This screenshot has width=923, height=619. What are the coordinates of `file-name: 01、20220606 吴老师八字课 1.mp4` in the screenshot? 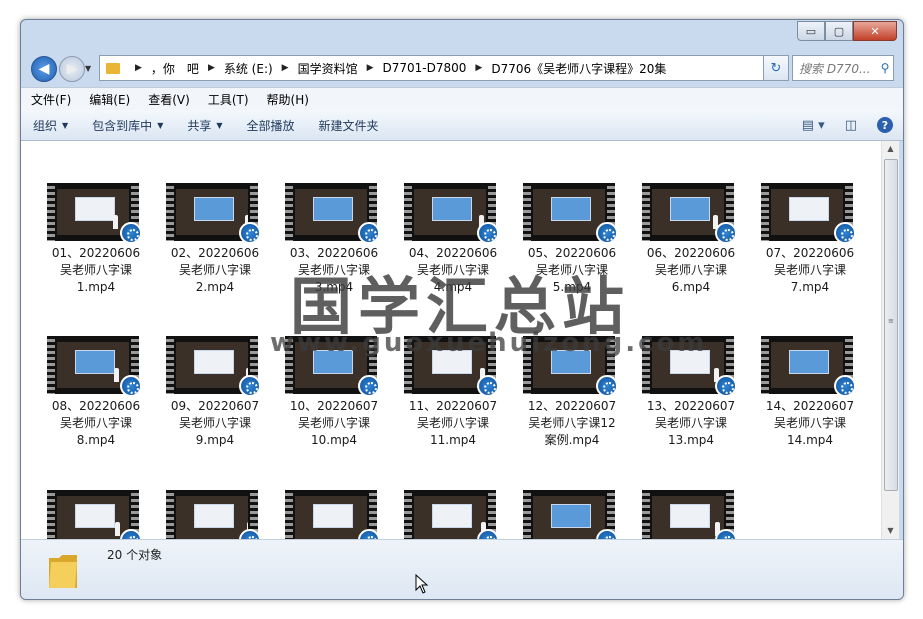 It's located at (96, 270).